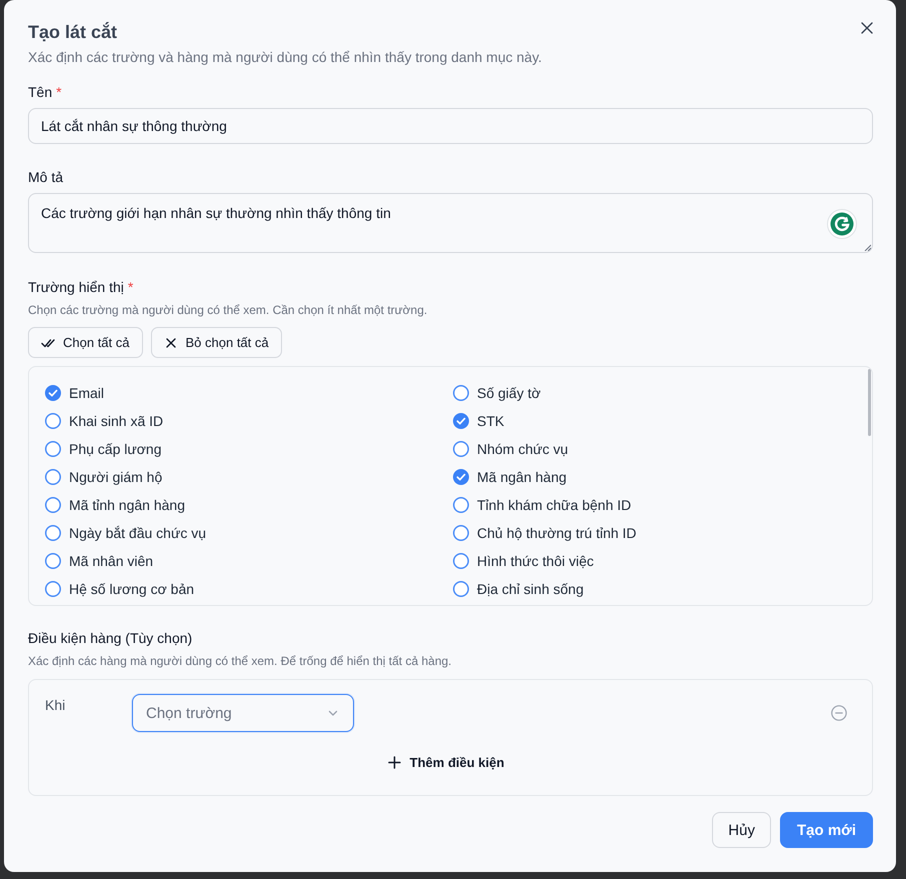 The width and height of the screenshot is (906, 879). I want to click on field-checkbox: Mã tỉnh ngân hàng, so click(115, 505).